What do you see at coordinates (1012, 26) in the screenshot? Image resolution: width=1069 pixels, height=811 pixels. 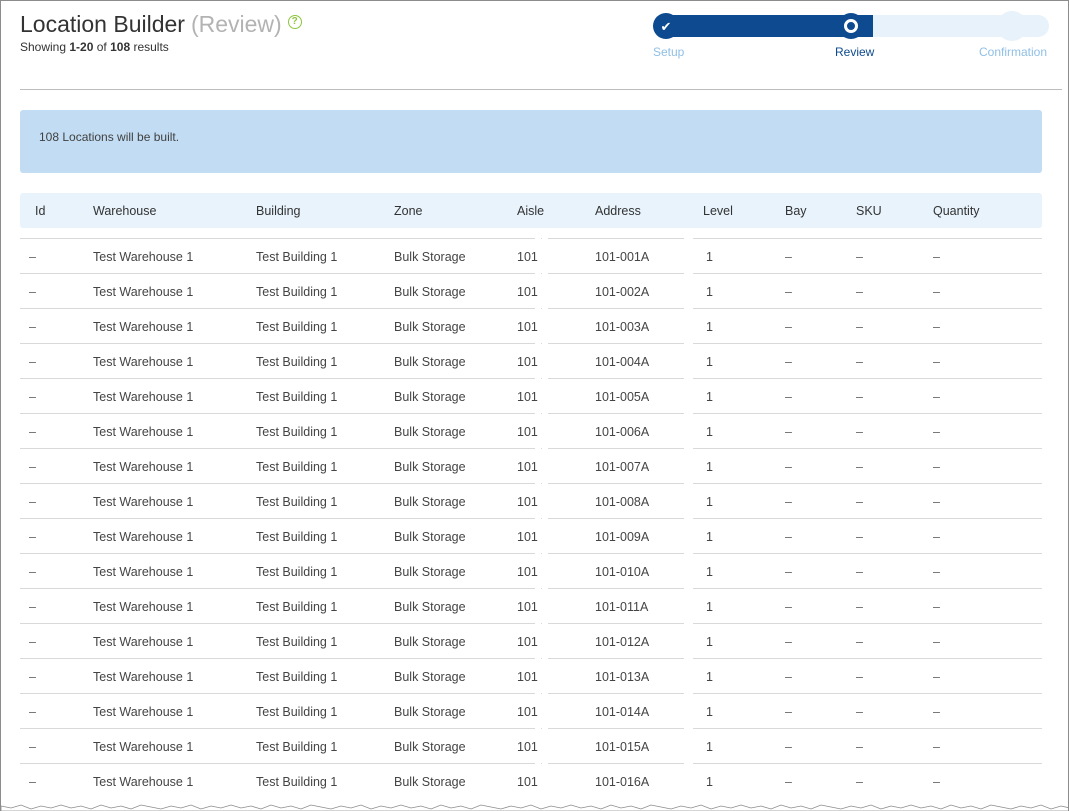 I see `stepper-end-cap` at bounding box center [1012, 26].